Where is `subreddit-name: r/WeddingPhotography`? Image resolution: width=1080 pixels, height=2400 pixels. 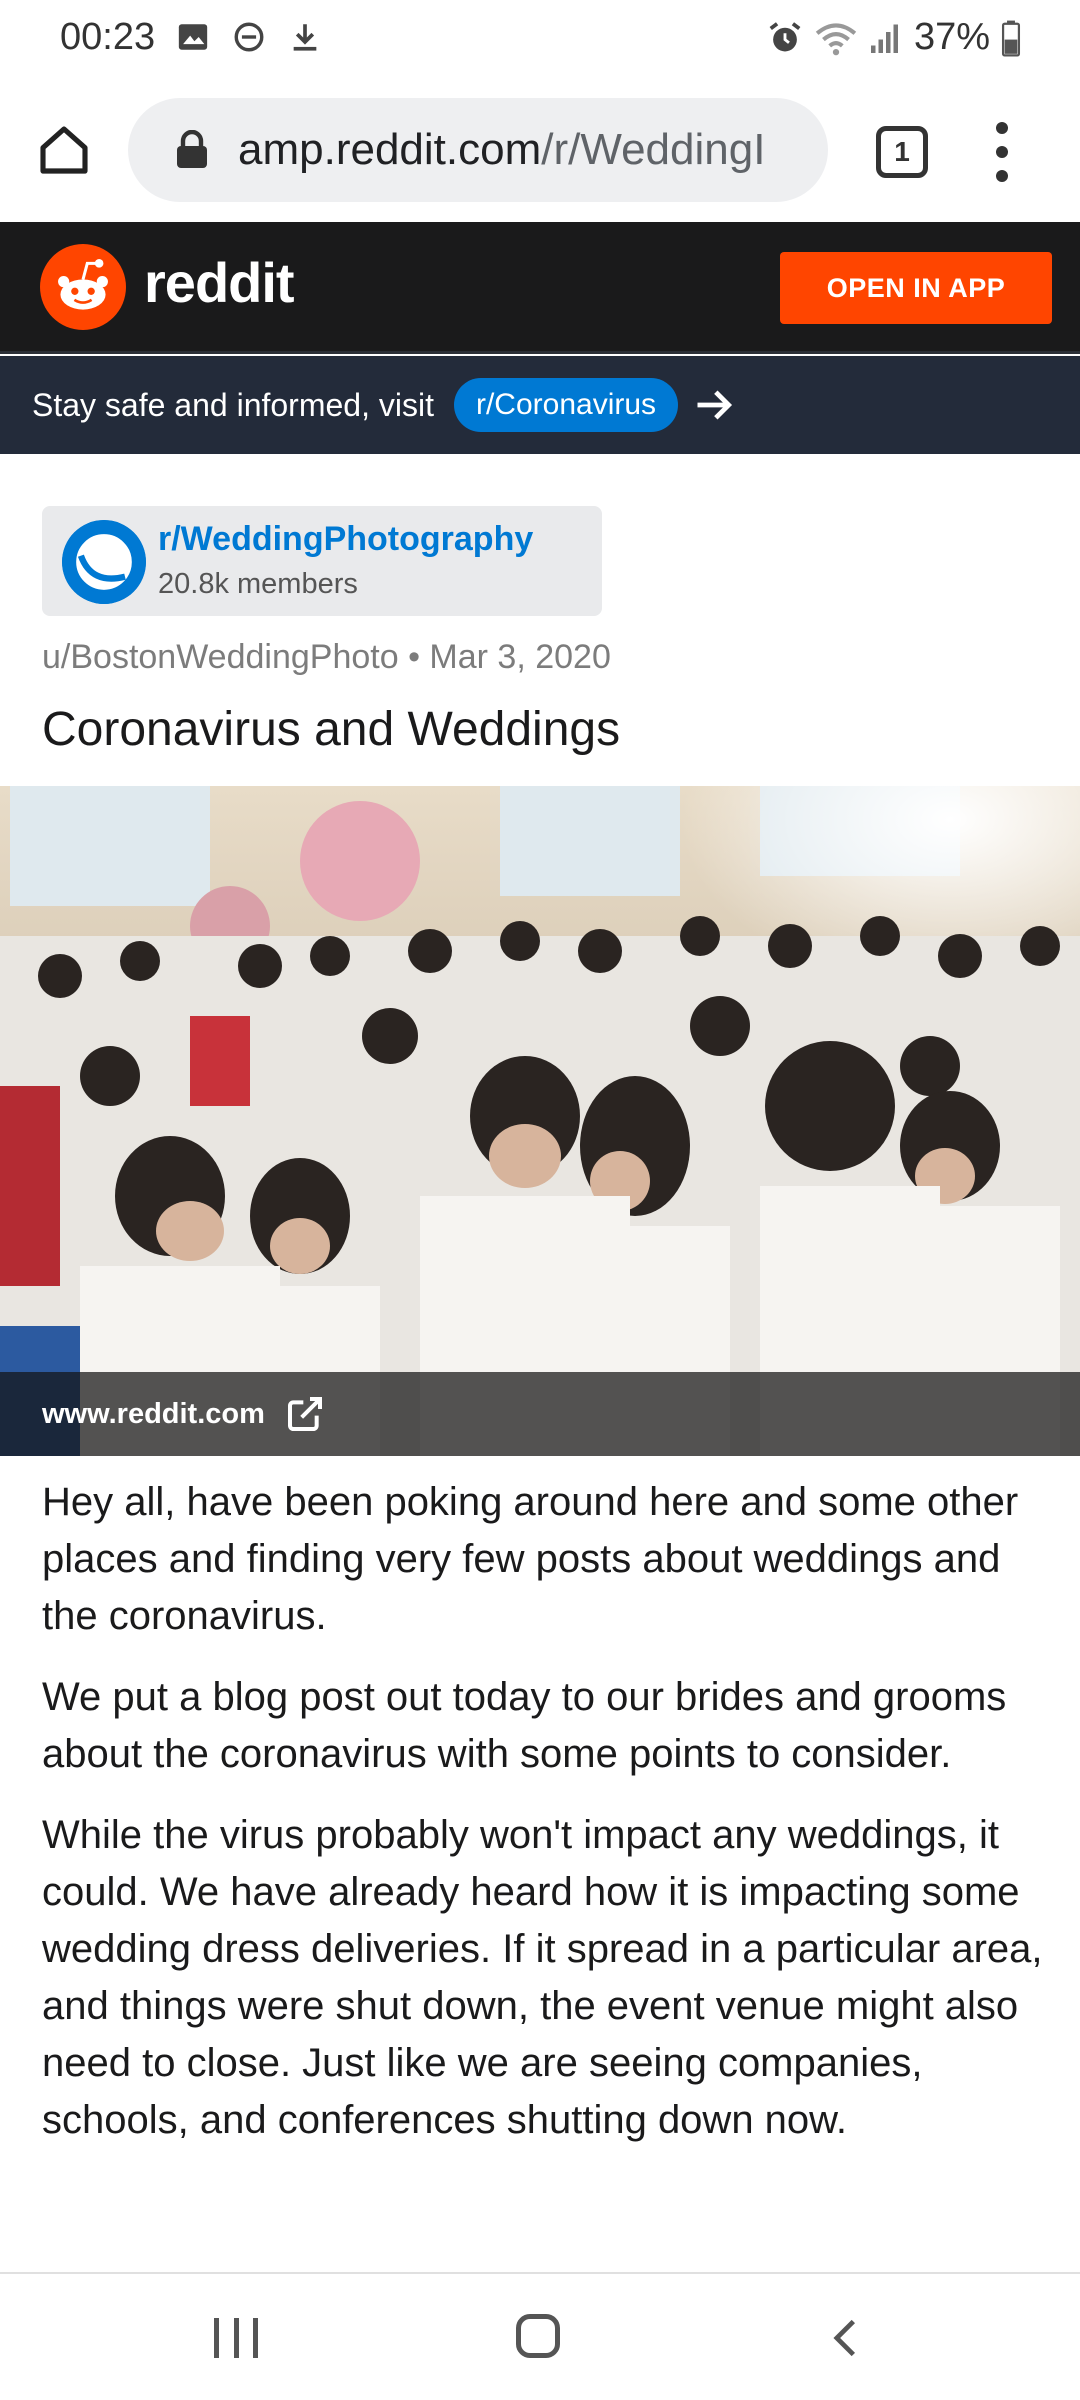
subreddit-name: r/WeddingPhotography is located at coordinates (345, 539).